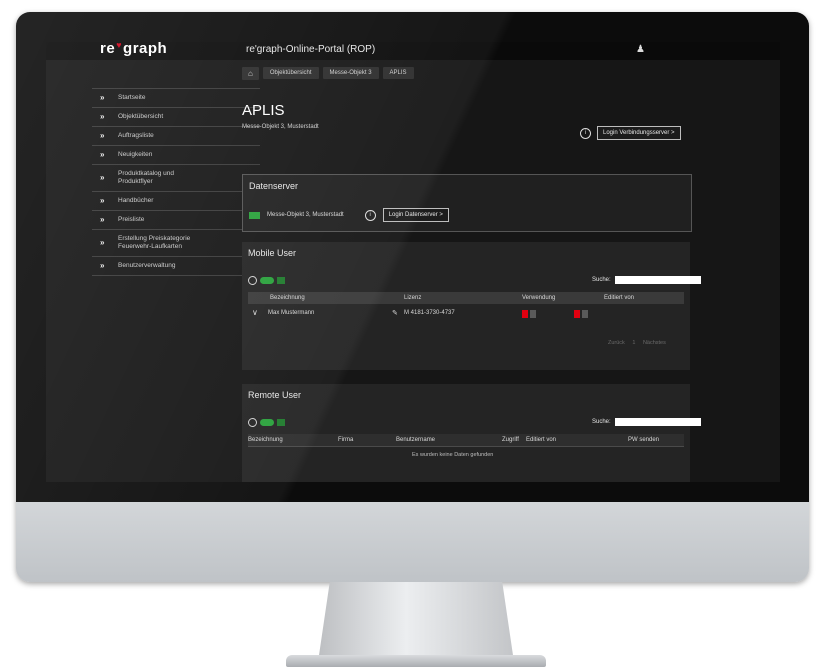 Image resolution: width=819 pixels, height=672 pixels. What do you see at coordinates (176, 266) in the screenshot?
I see `sidebar-item-benutzerverwaltung: » Benutzerverwaltung` at bounding box center [176, 266].